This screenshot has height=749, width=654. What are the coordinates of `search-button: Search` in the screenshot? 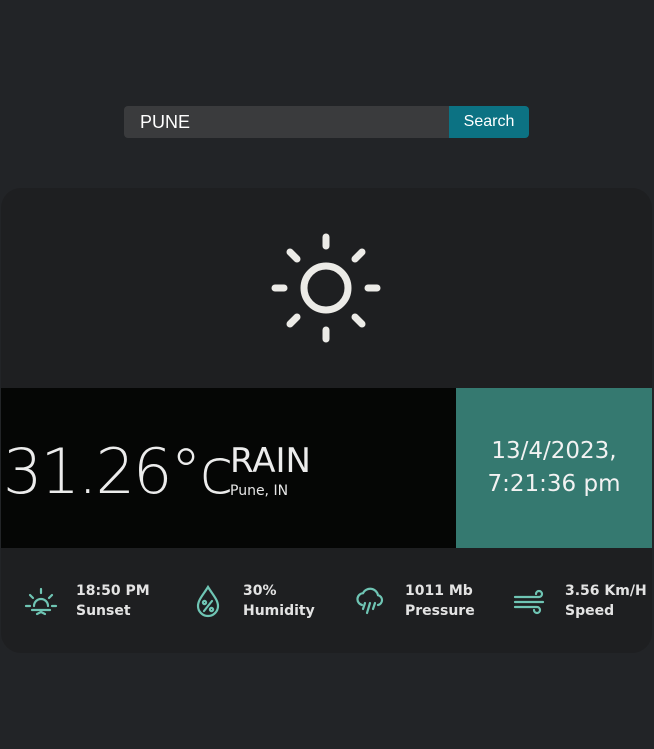 It's located at (489, 122).